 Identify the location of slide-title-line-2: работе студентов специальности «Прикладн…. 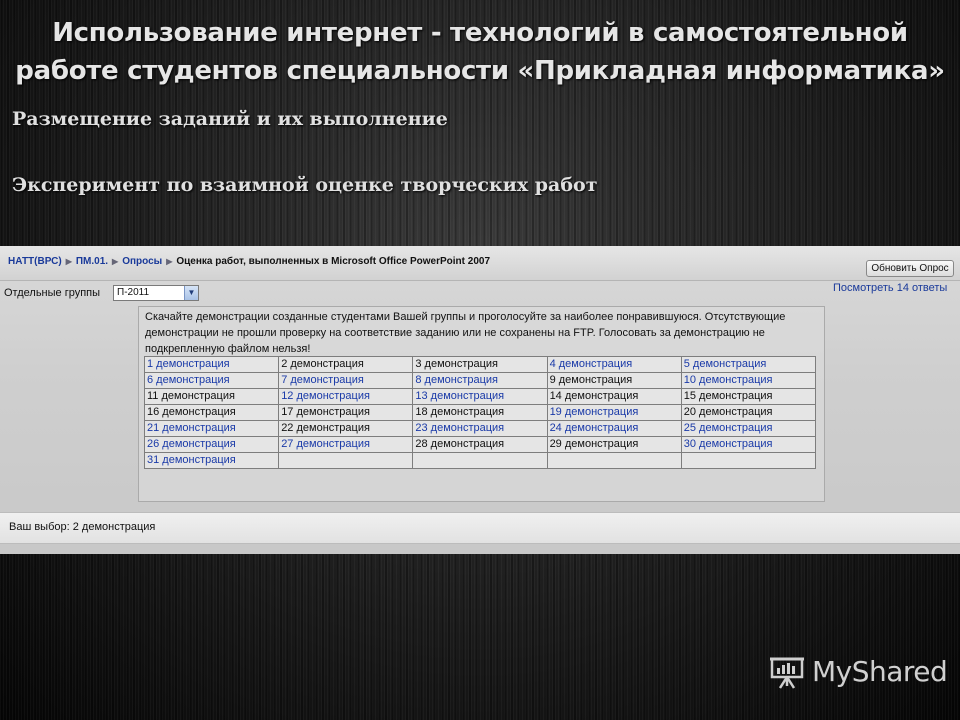
(480, 71).